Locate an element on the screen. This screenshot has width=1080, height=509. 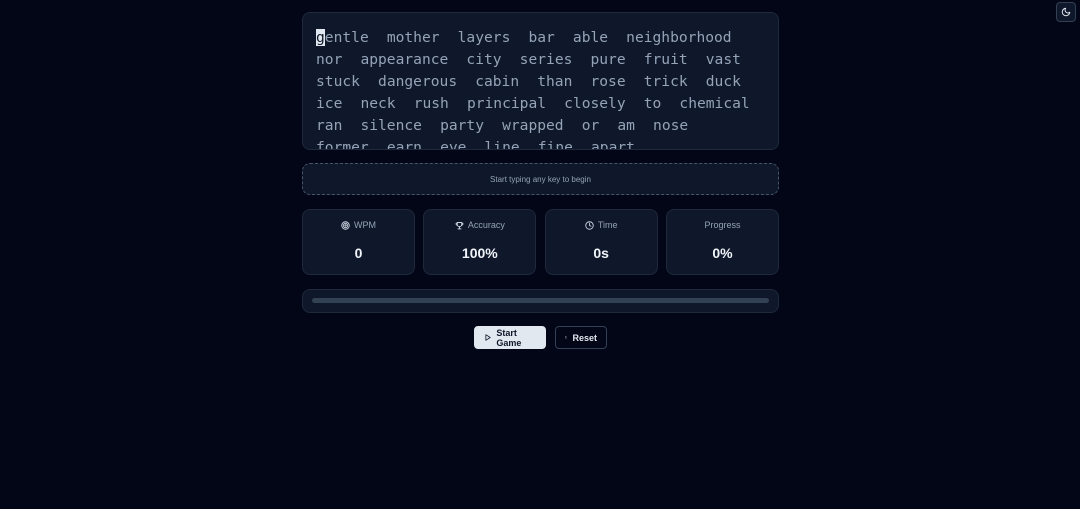
reset-label: Reset is located at coordinates (584, 337).